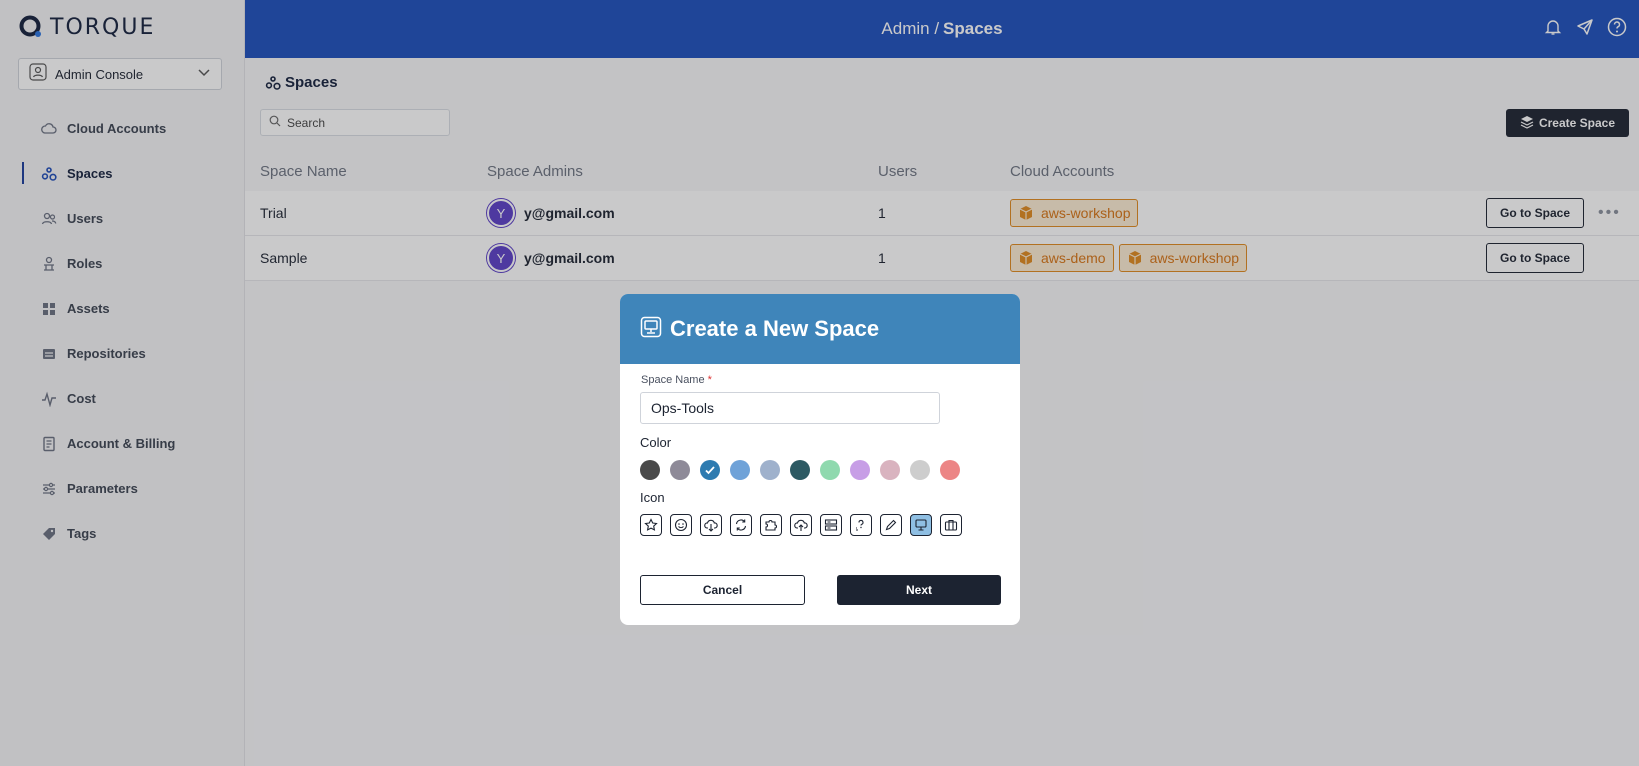  What do you see at coordinates (709, 380) in the screenshot?
I see `required-mark: *` at bounding box center [709, 380].